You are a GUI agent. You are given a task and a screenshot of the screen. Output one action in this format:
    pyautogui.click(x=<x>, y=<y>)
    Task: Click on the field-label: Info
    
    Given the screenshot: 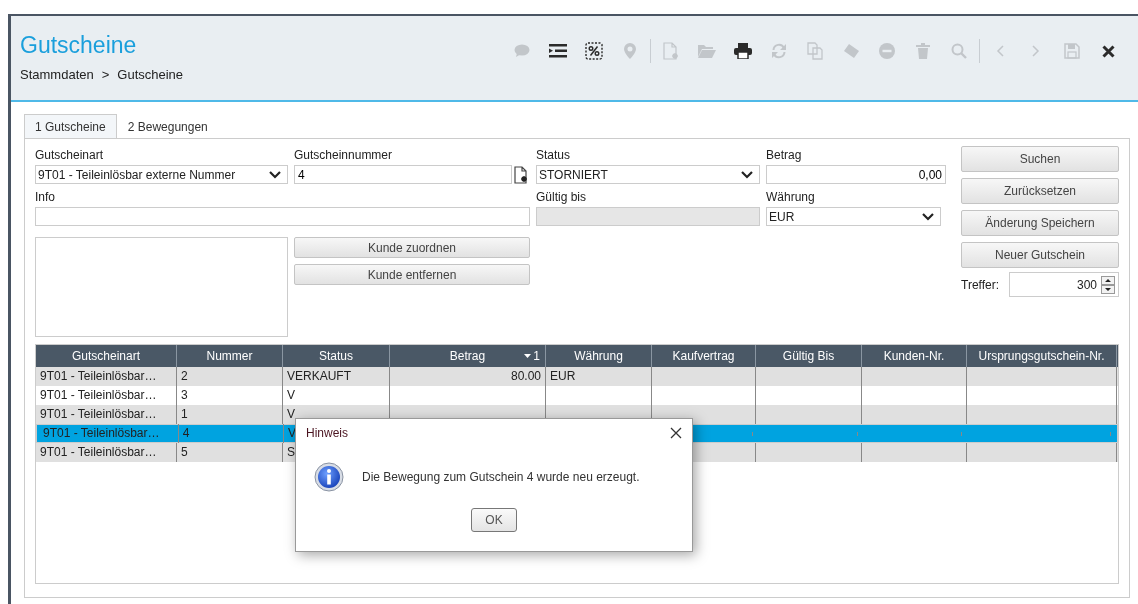 What is the action you would take?
    pyautogui.click(x=45, y=197)
    